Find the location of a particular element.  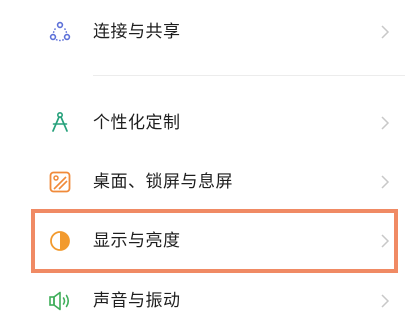

settings-item-label: 个性化定制 is located at coordinates (137, 123).